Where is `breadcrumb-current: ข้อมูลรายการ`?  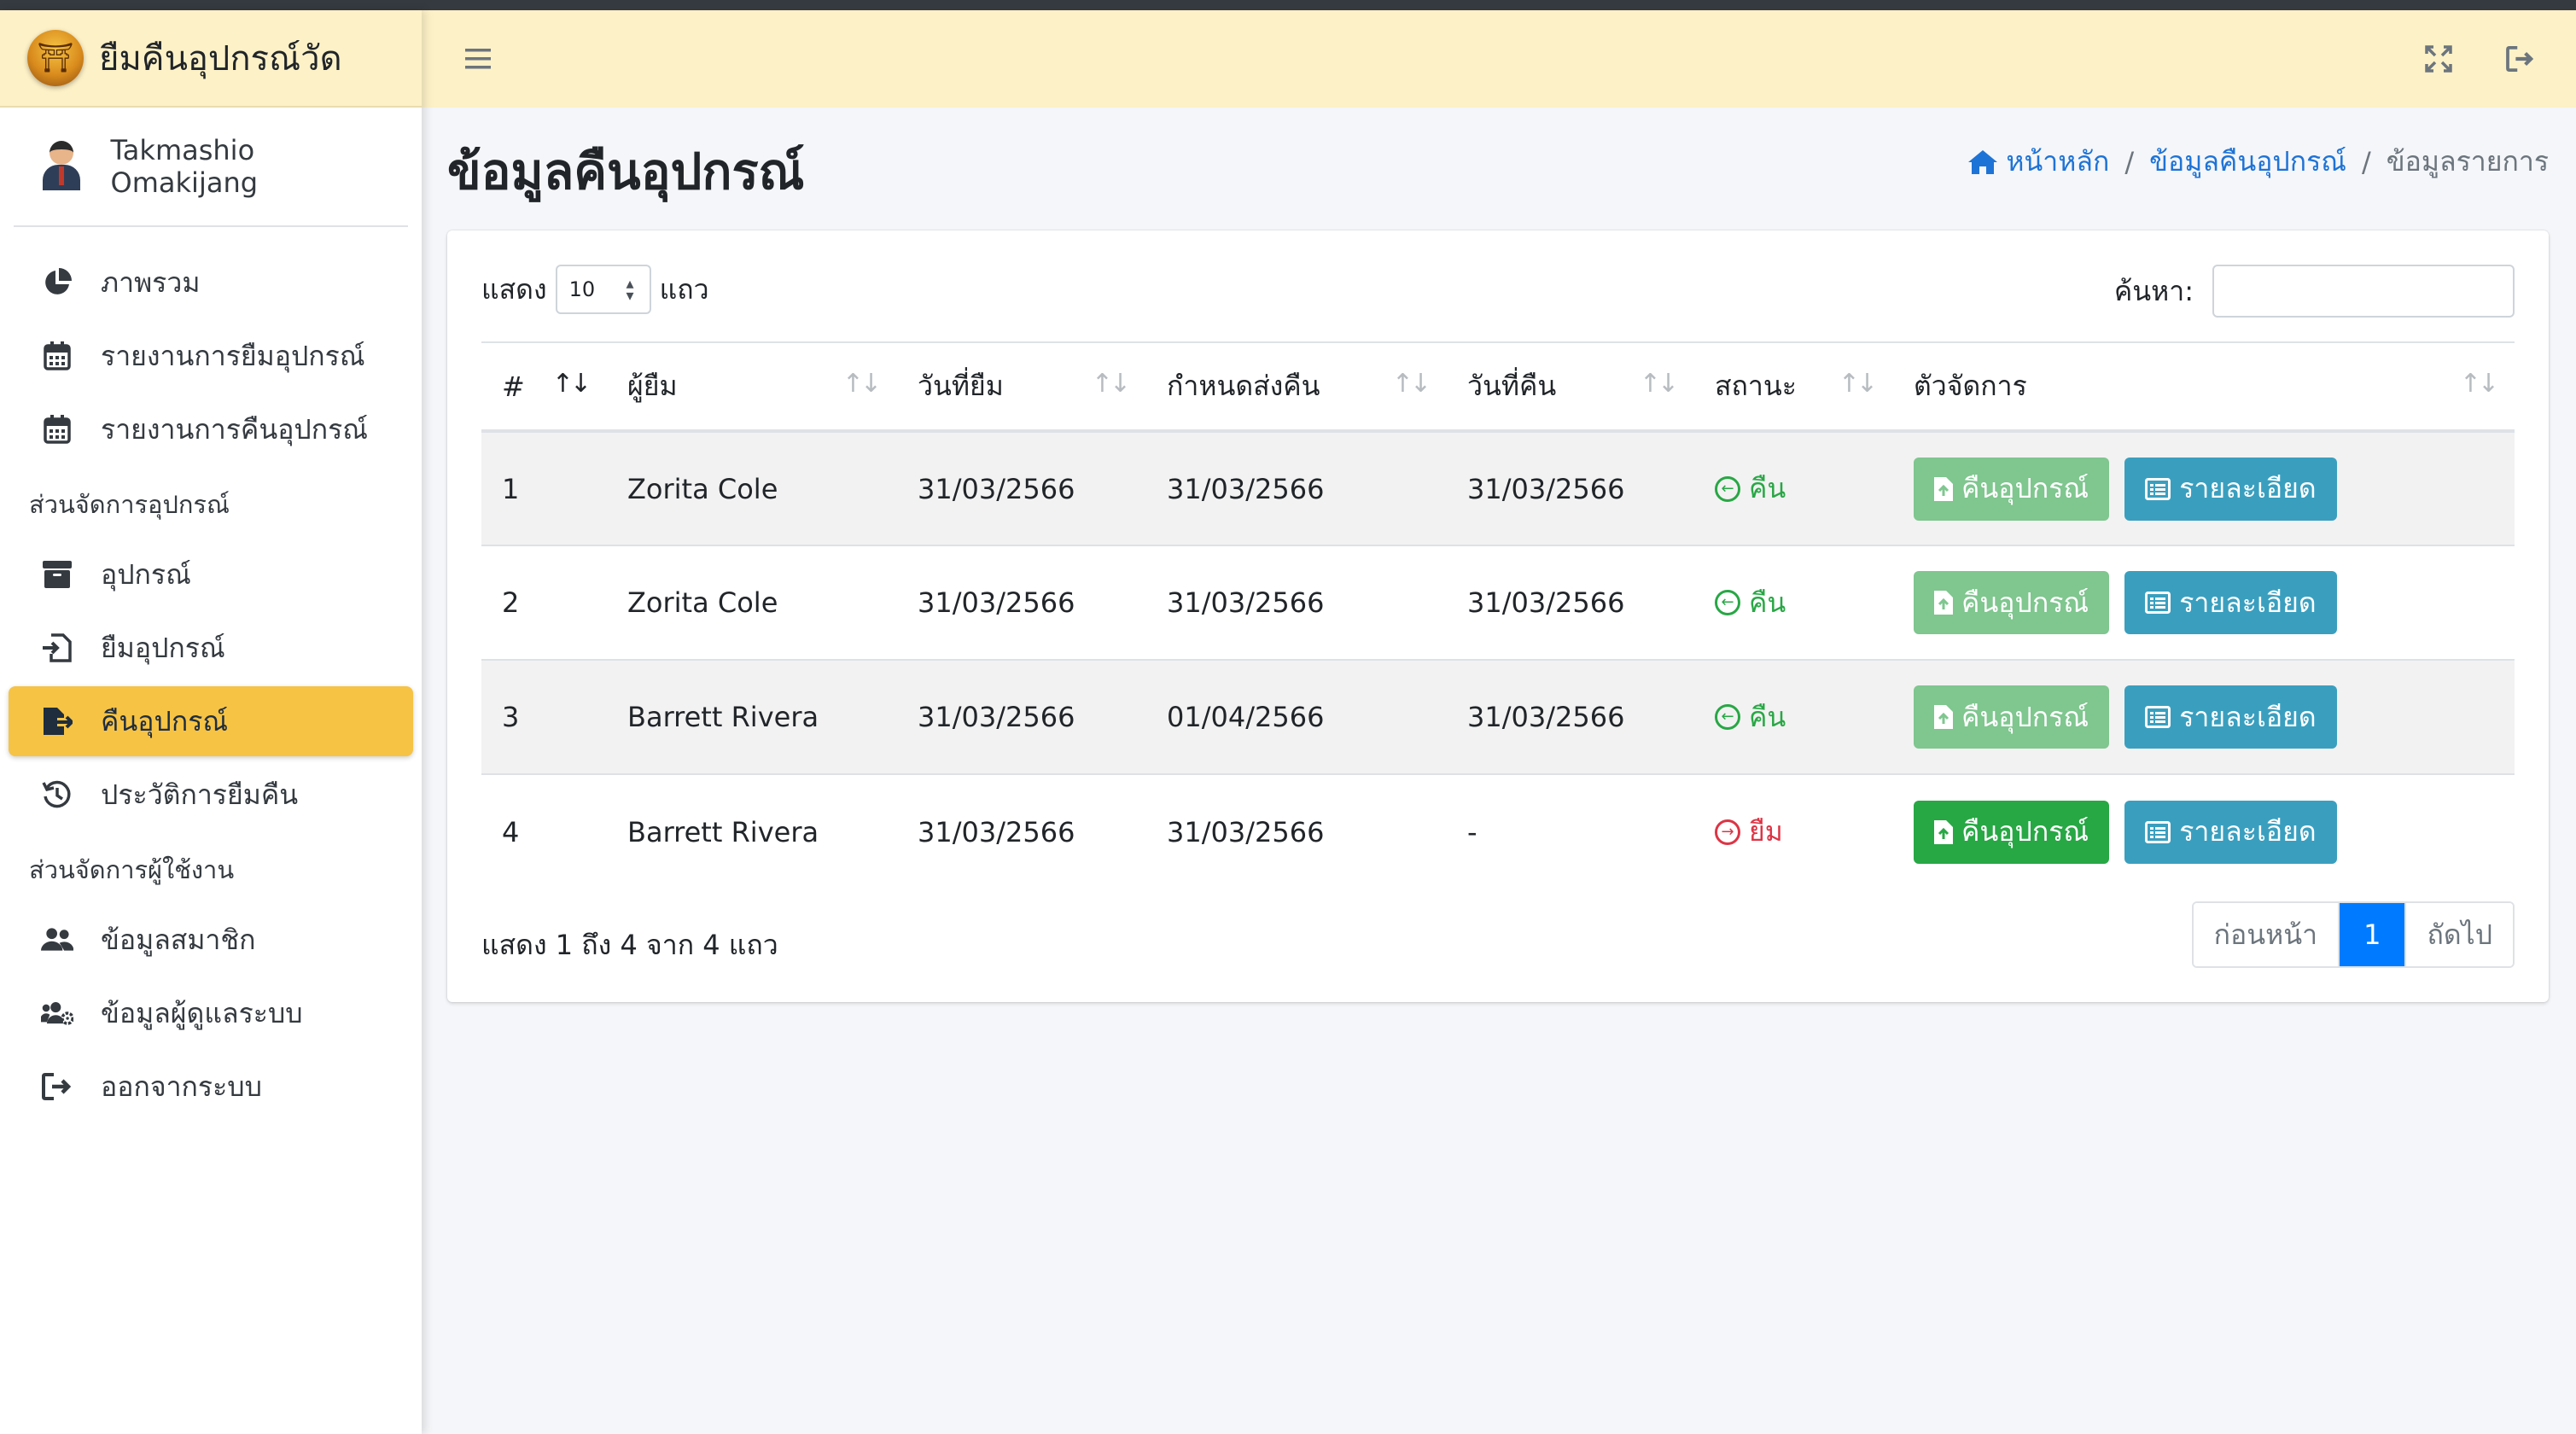
breadcrumb-current: ข้อมูลรายการ is located at coordinates (2467, 161).